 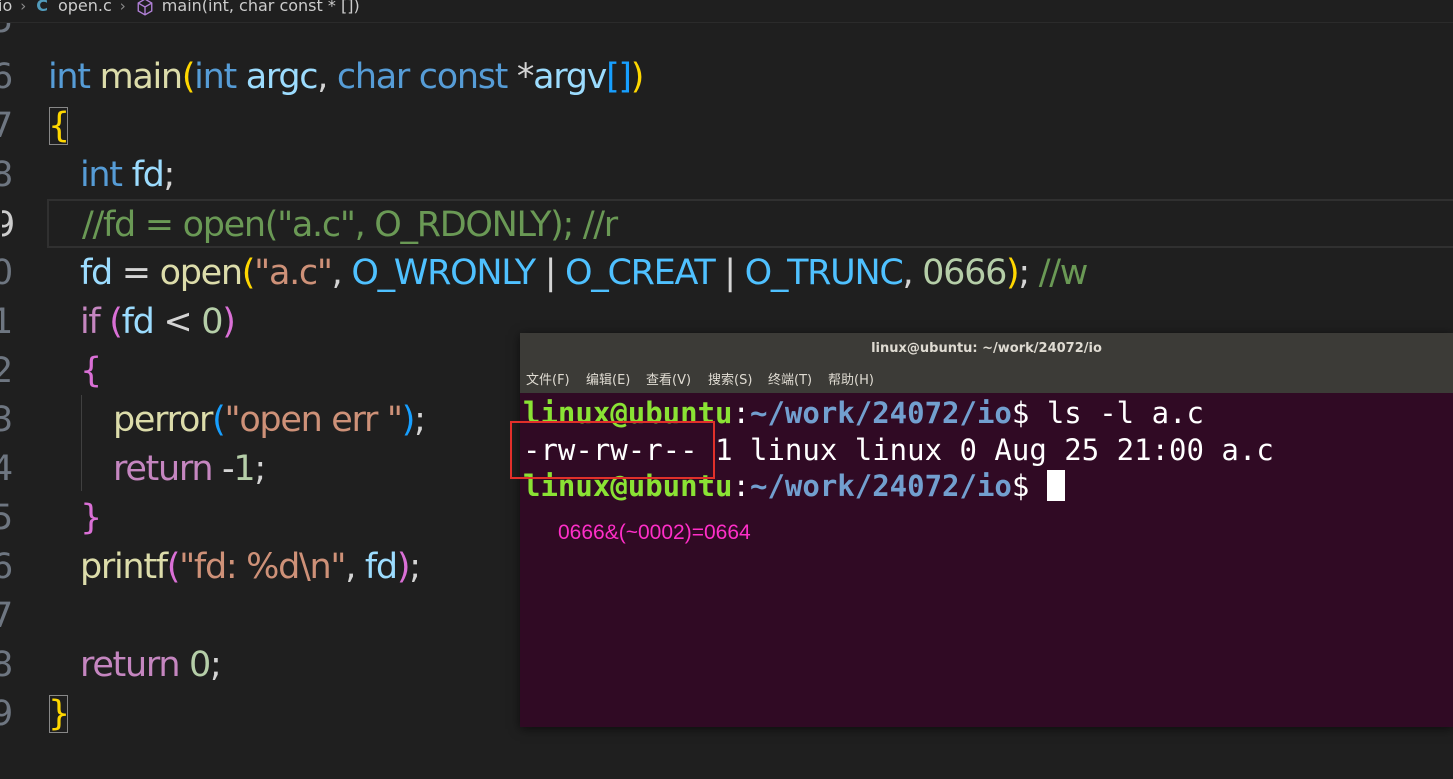 What do you see at coordinates (261, 7) in the screenshot?
I see `breadcrumb-symbol: main(int, char const * [])` at bounding box center [261, 7].